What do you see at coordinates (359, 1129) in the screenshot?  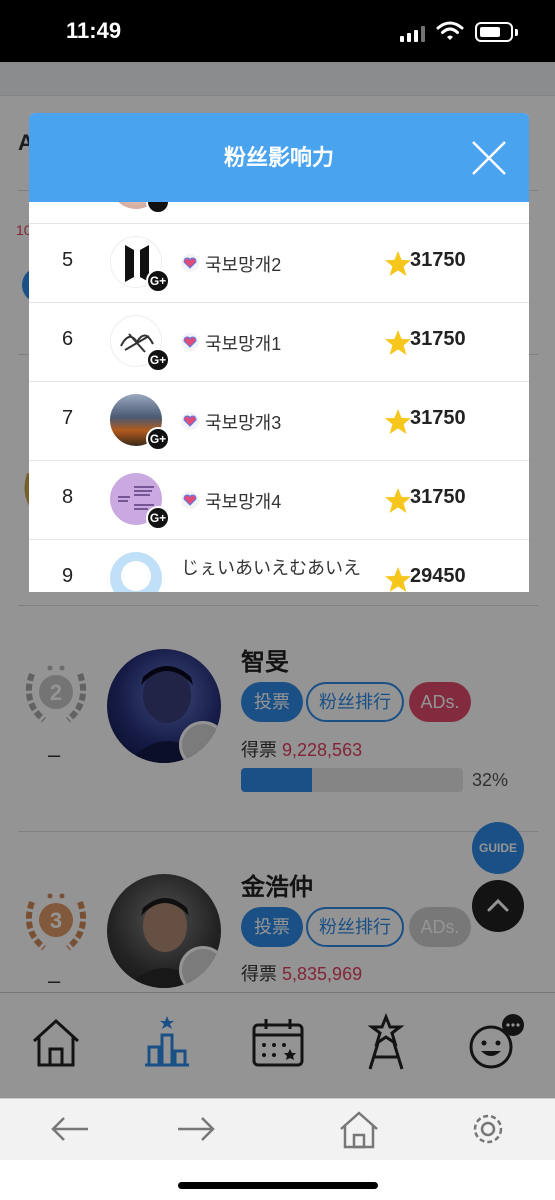 I see `home-icon` at bounding box center [359, 1129].